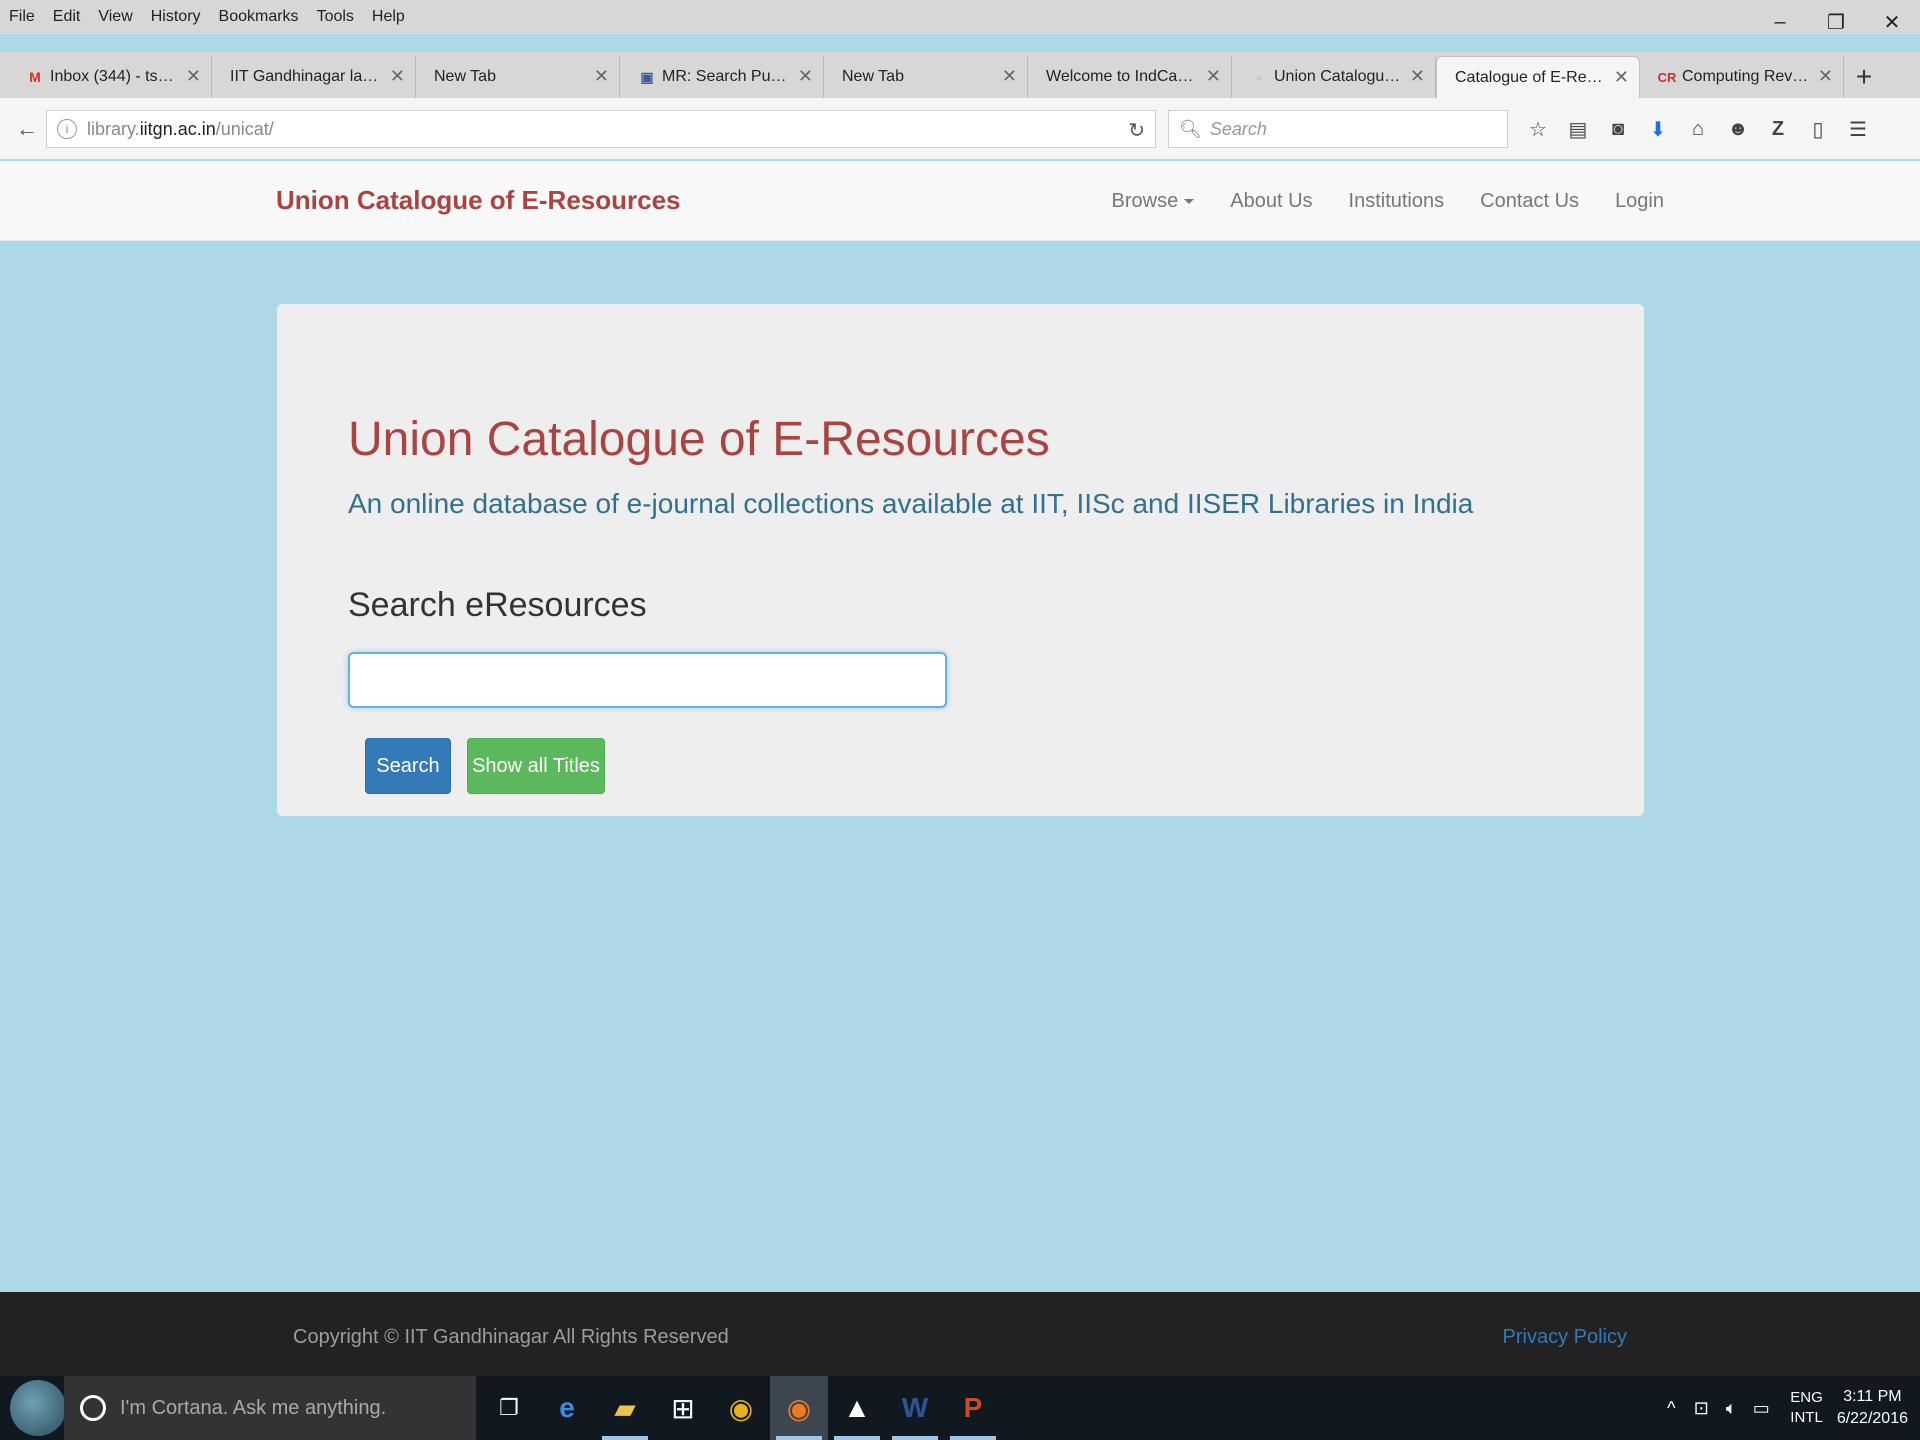 This screenshot has width=1920, height=1440. Describe the element at coordinates (1738, 129) in the screenshot. I see `hello-icon: ☻` at that location.